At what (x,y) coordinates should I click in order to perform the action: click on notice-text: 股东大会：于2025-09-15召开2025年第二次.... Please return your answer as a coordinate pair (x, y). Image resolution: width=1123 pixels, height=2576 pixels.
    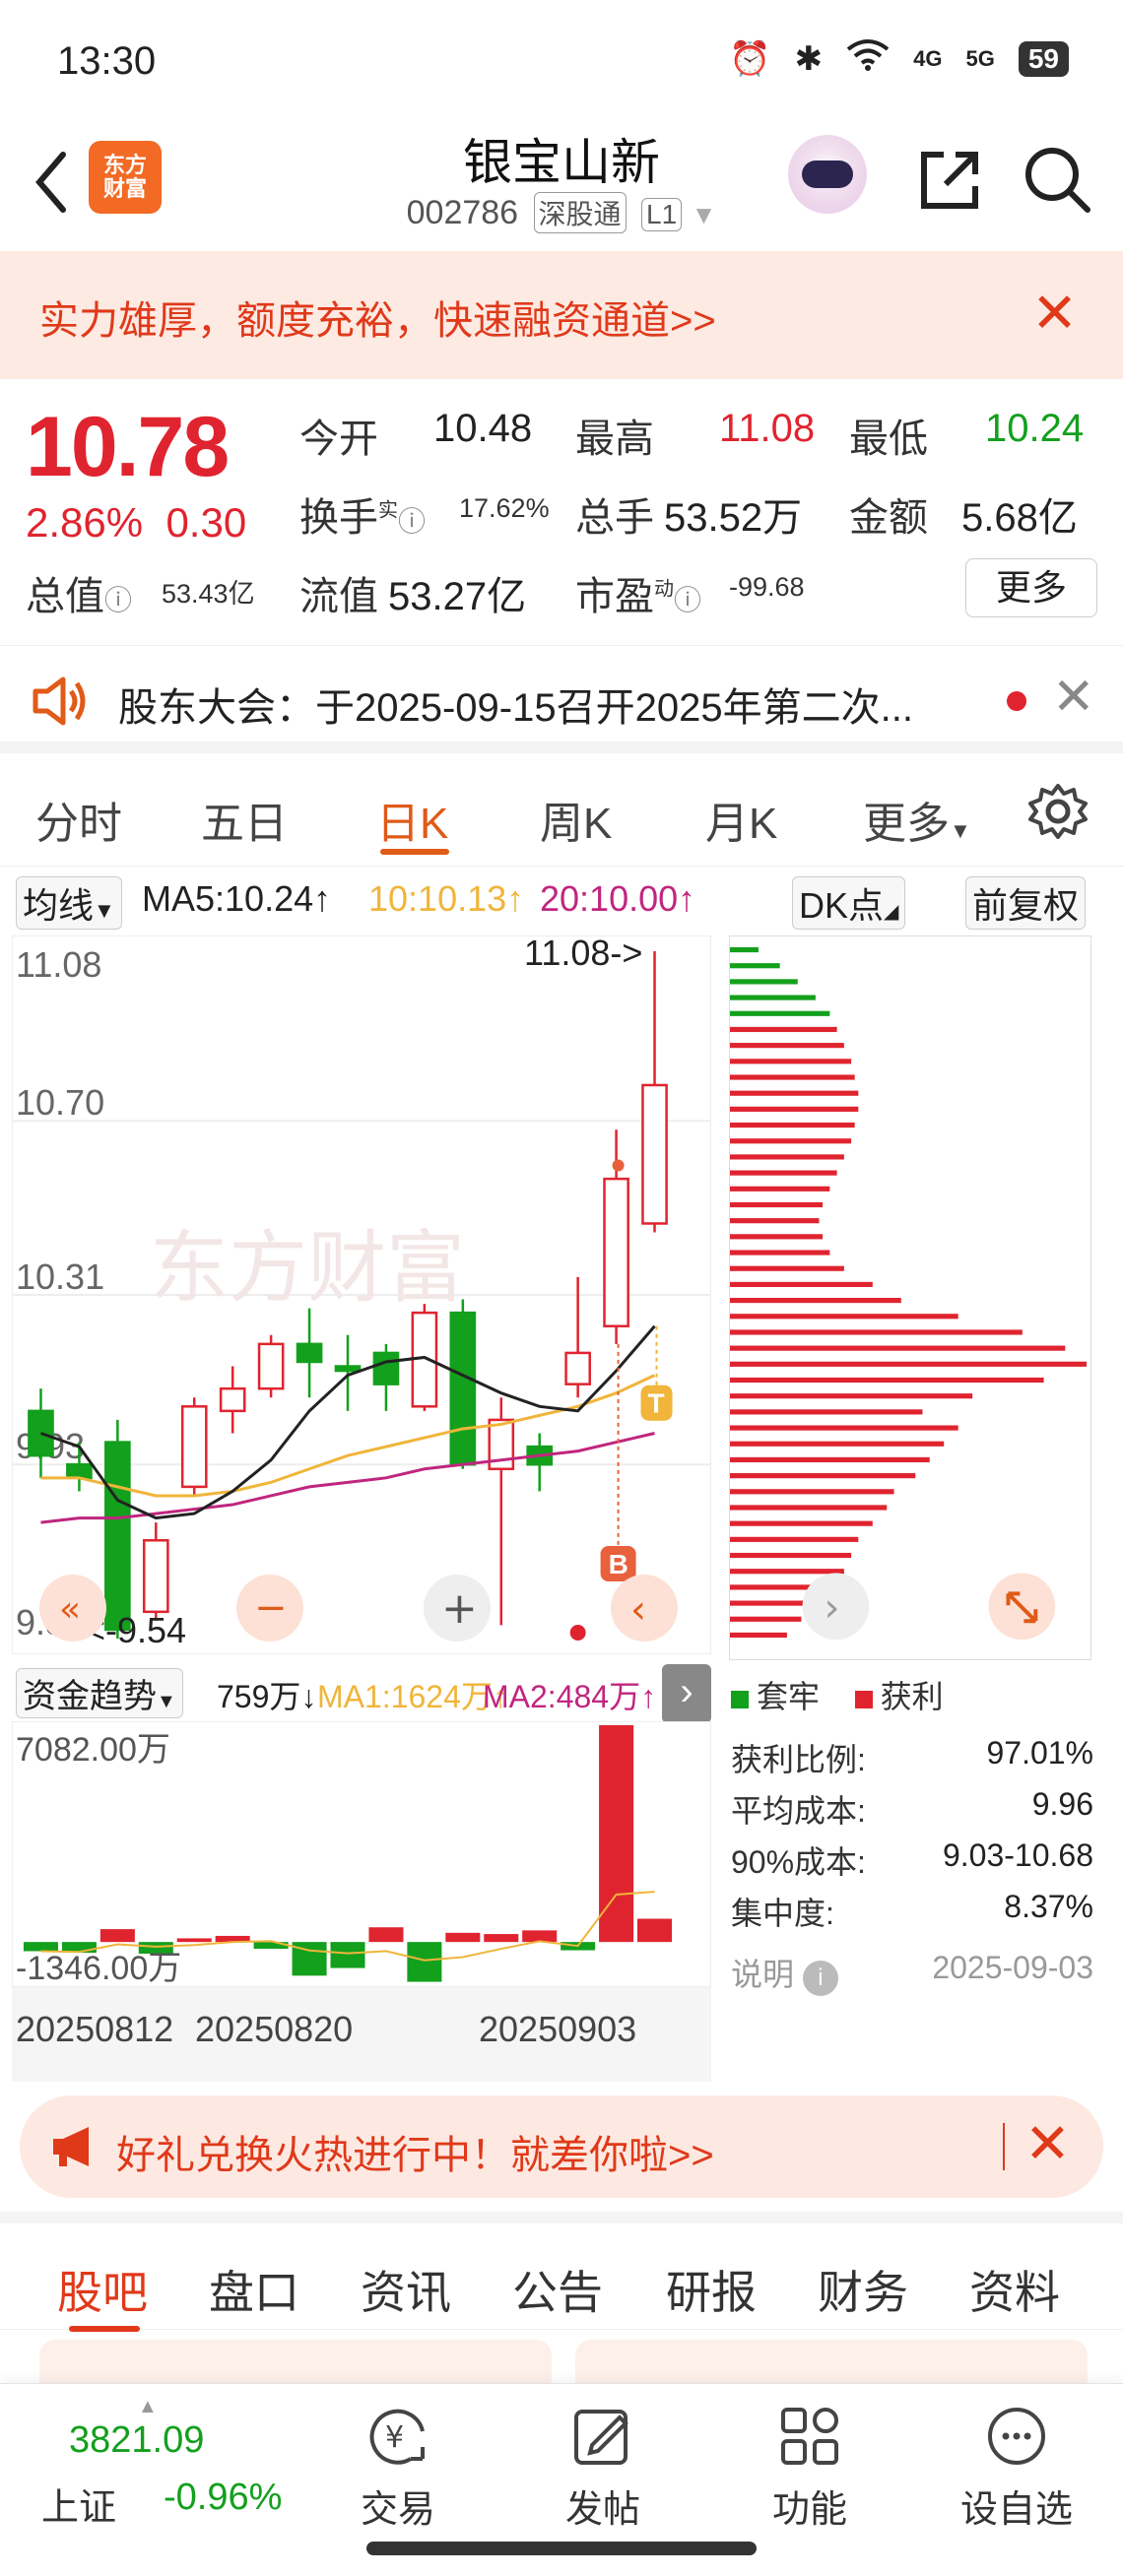
    Looking at the image, I should click on (515, 704).